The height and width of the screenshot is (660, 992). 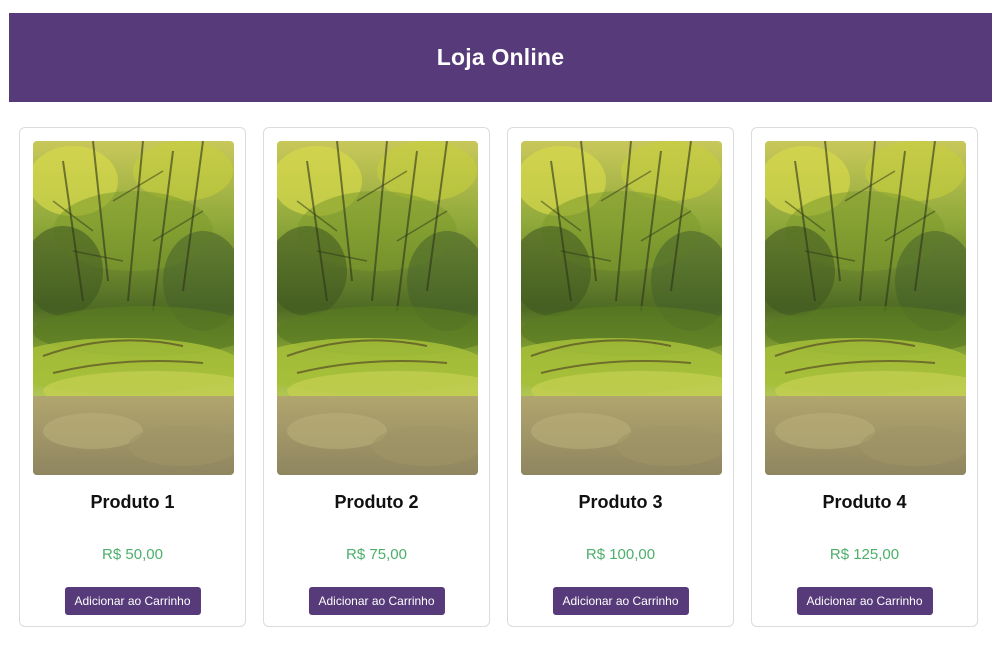 I want to click on product-name: Produto 2, so click(x=376, y=502).